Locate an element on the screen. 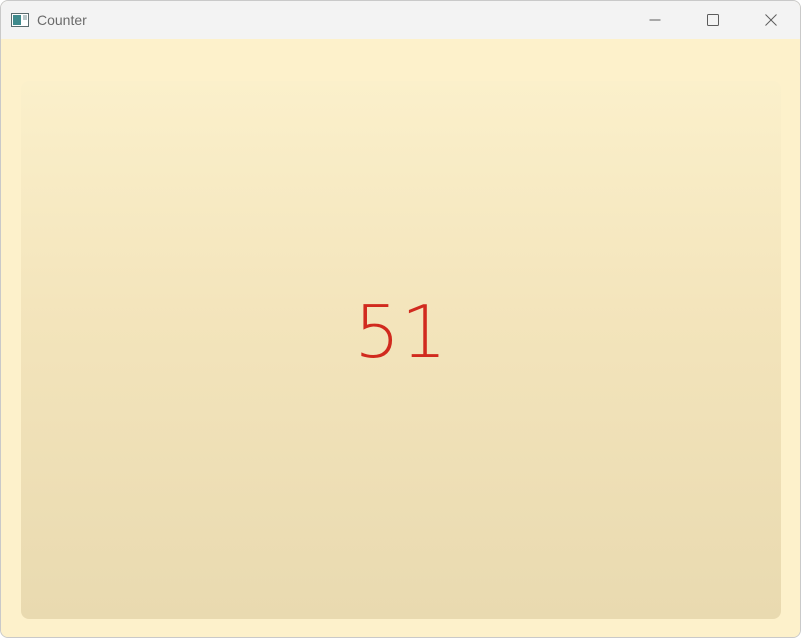 This screenshot has height=638, width=801. maximize-icon is located at coordinates (713, 20).